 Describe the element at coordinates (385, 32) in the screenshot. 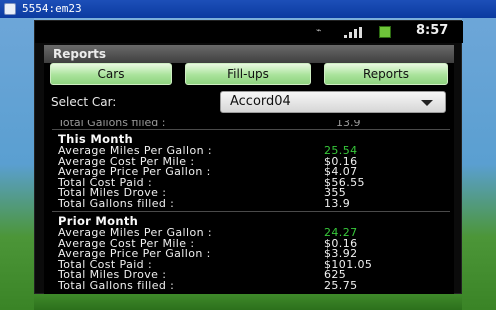

I see `battery-icon` at that location.